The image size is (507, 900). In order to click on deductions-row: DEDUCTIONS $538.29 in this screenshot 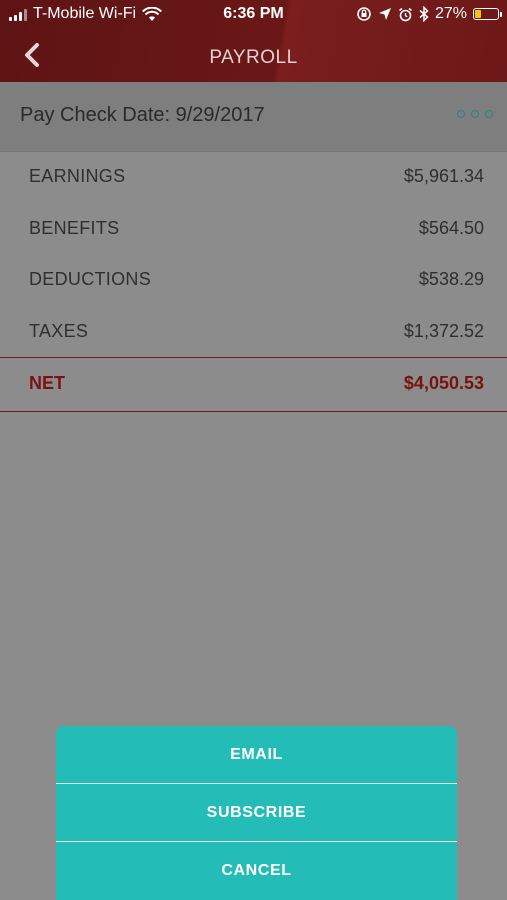, I will do `click(253, 280)`.